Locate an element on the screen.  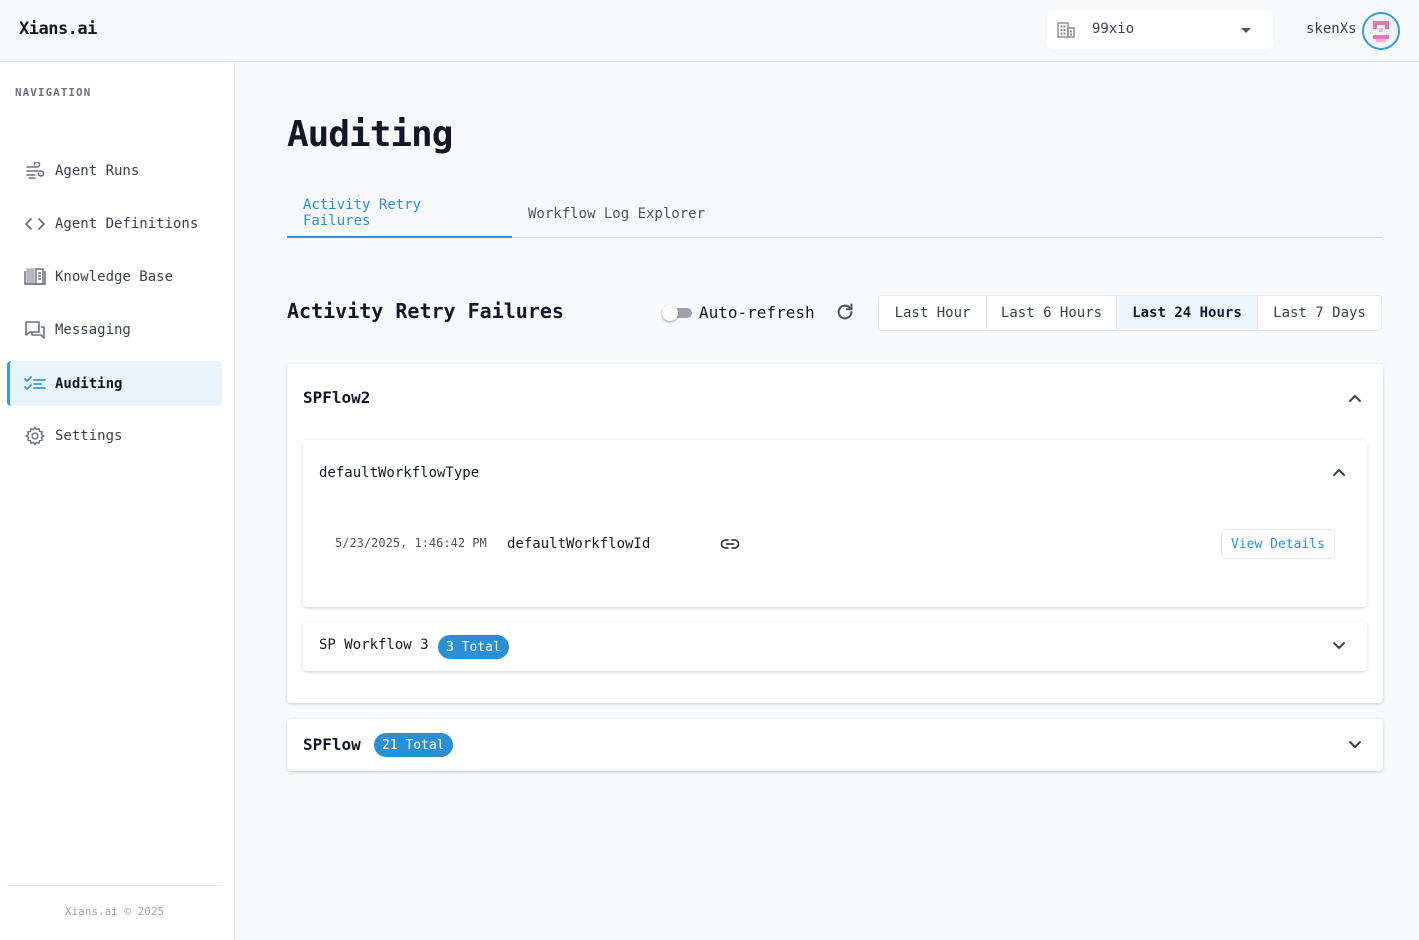
footer-copyright: Xians.ai © 2025 is located at coordinates (114, 911).